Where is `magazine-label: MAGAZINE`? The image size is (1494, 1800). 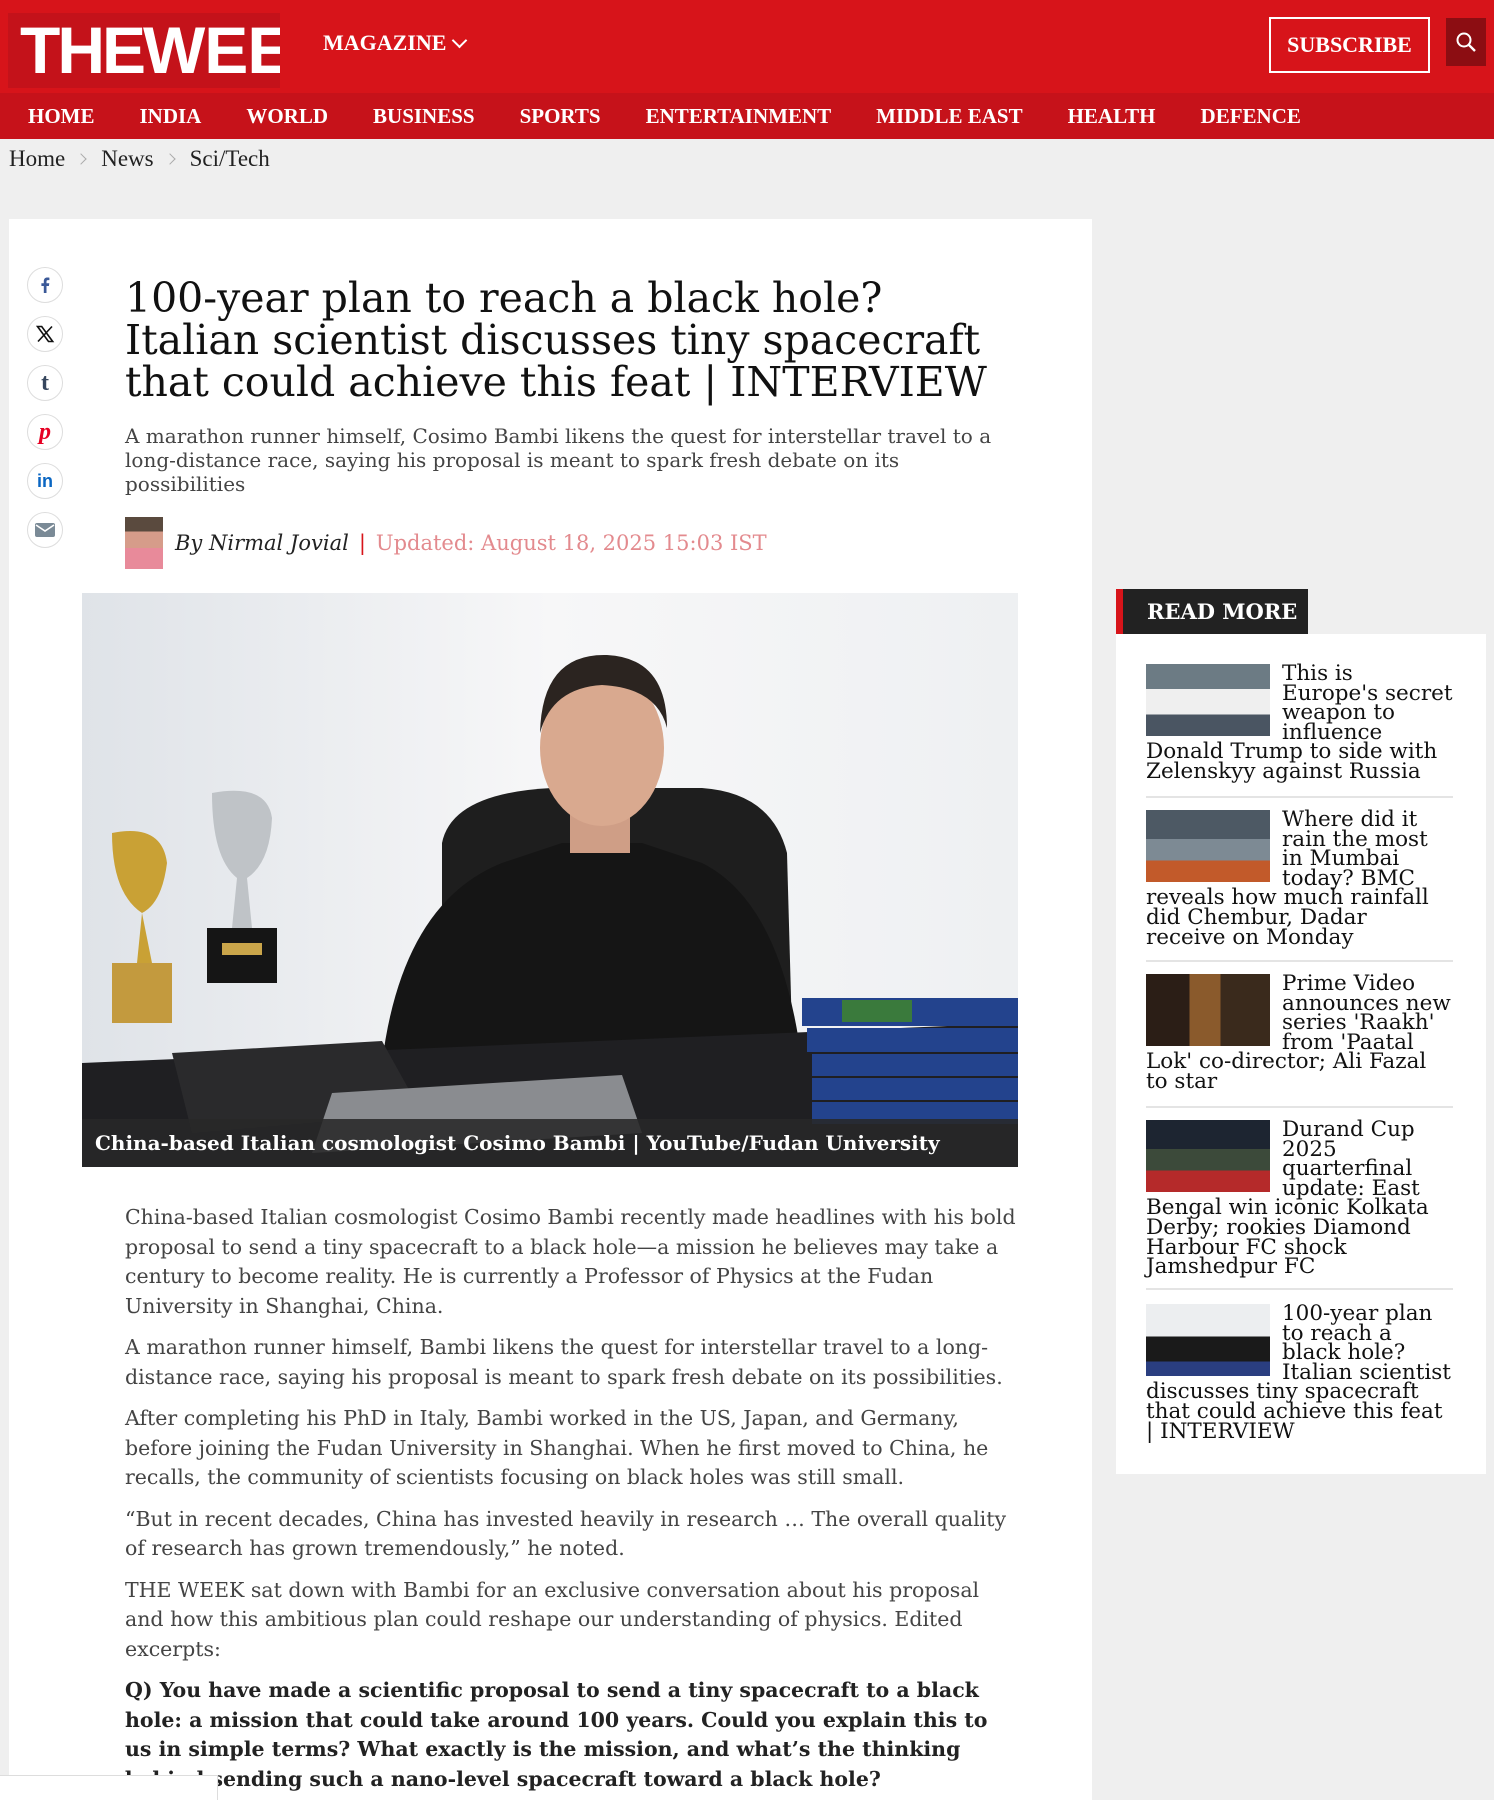 magazine-label: MAGAZINE is located at coordinates (385, 42).